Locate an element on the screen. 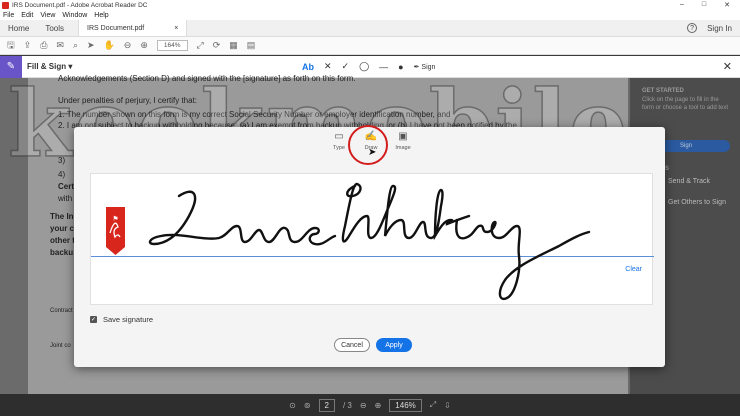 This screenshot has width=740, height=416. page-view-icon: ▦ is located at coordinates (233, 45).